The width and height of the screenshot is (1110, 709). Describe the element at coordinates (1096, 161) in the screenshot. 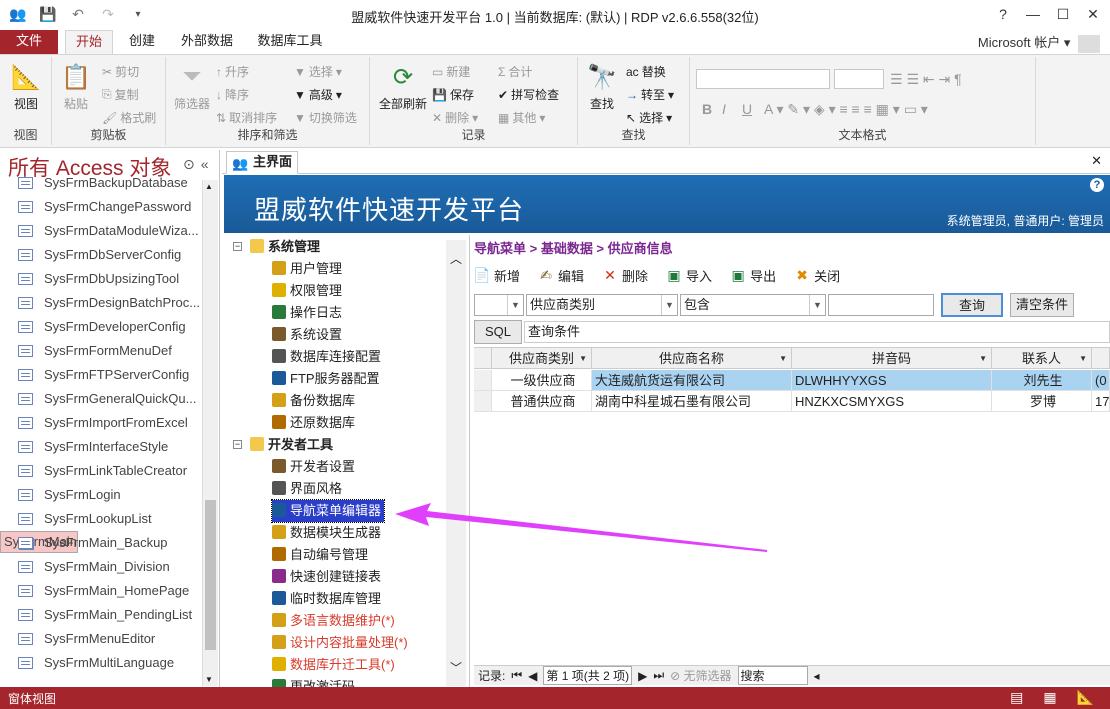

I see `close-icon: ✕` at that location.